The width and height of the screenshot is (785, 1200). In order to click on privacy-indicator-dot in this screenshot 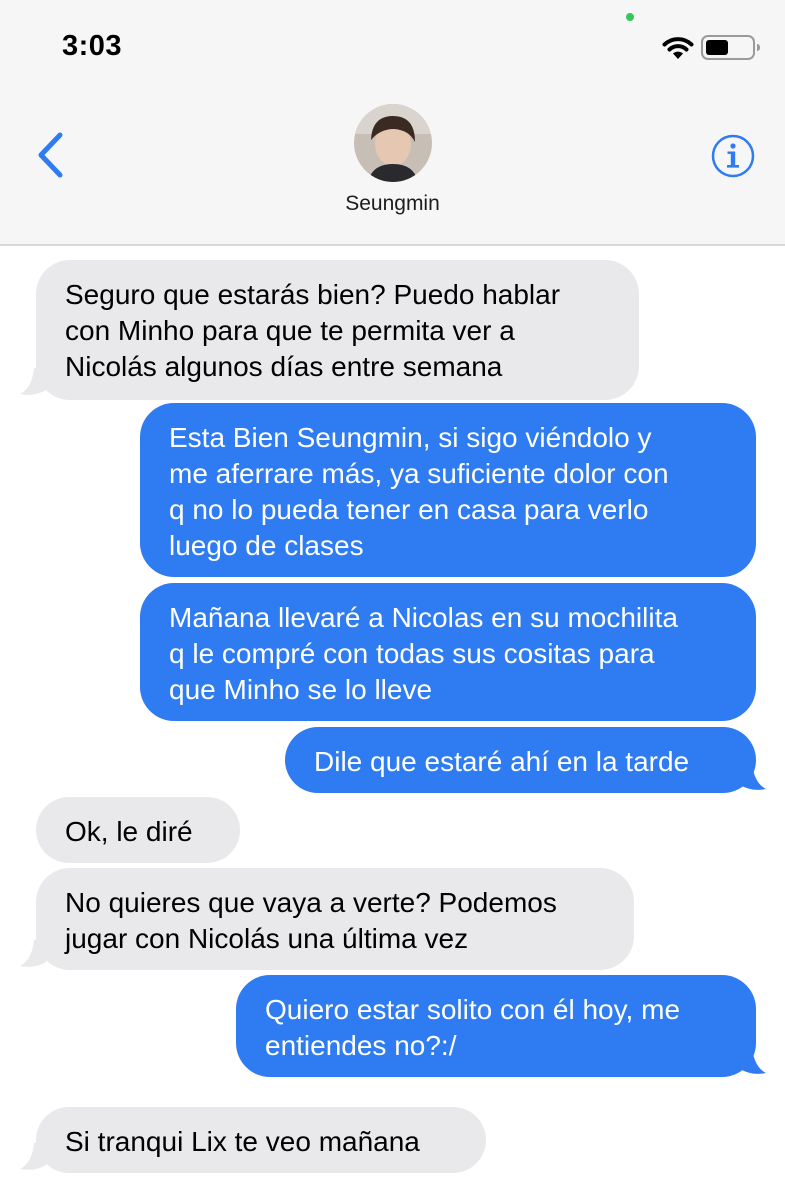, I will do `click(630, 17)`.